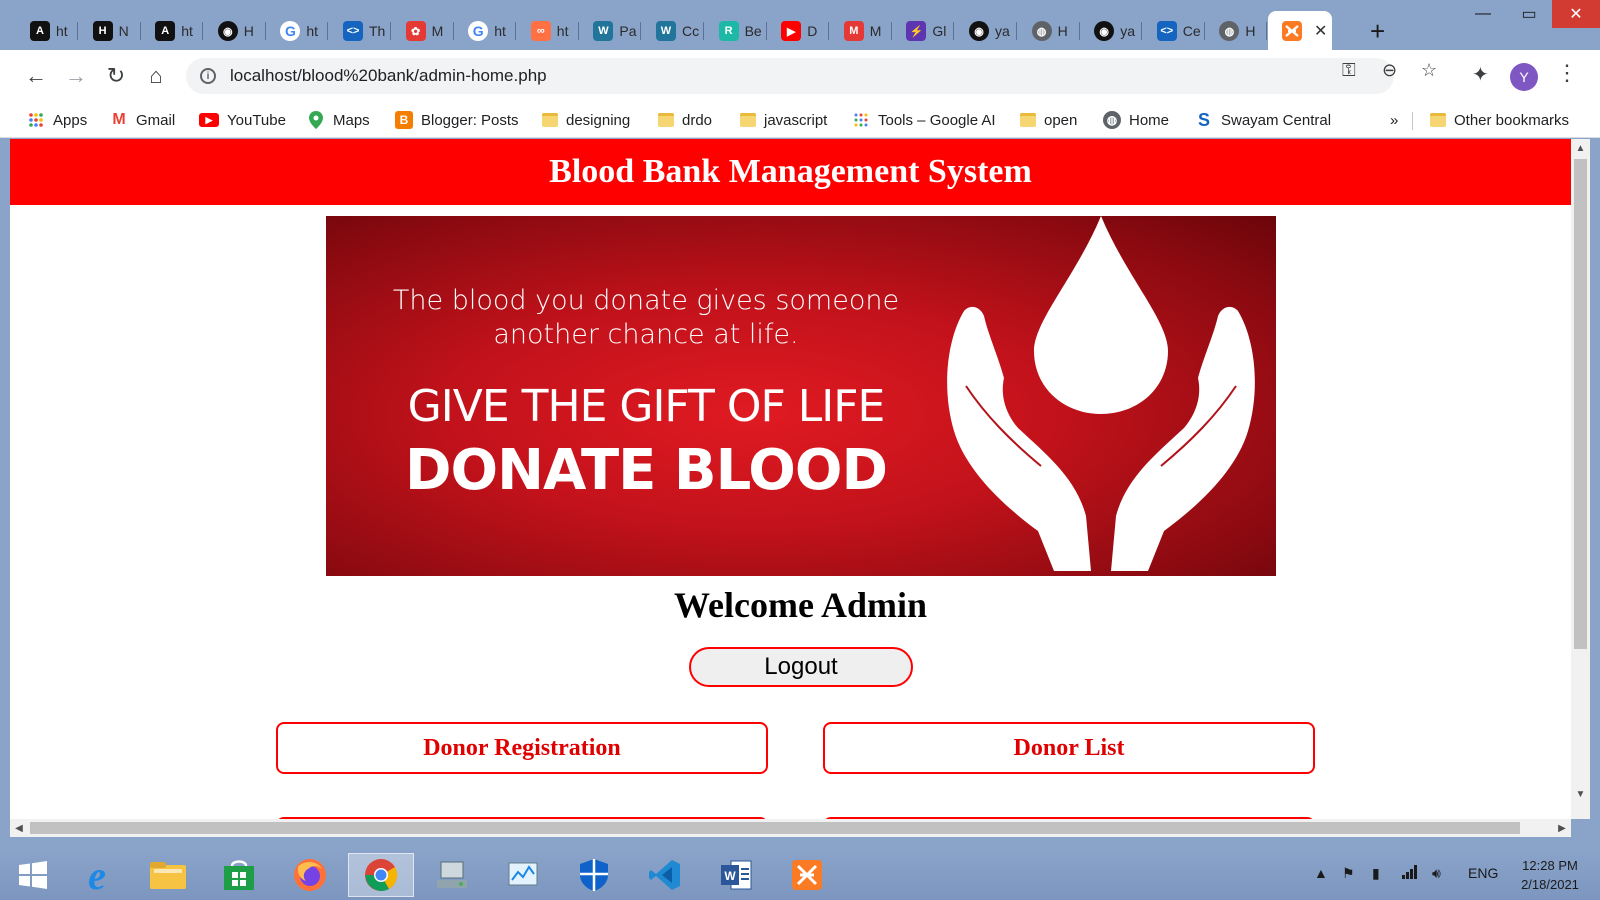  Describe the element at coordinates (1529, 14) in the screenshot. I see `maximize-button: ▭` at that location.